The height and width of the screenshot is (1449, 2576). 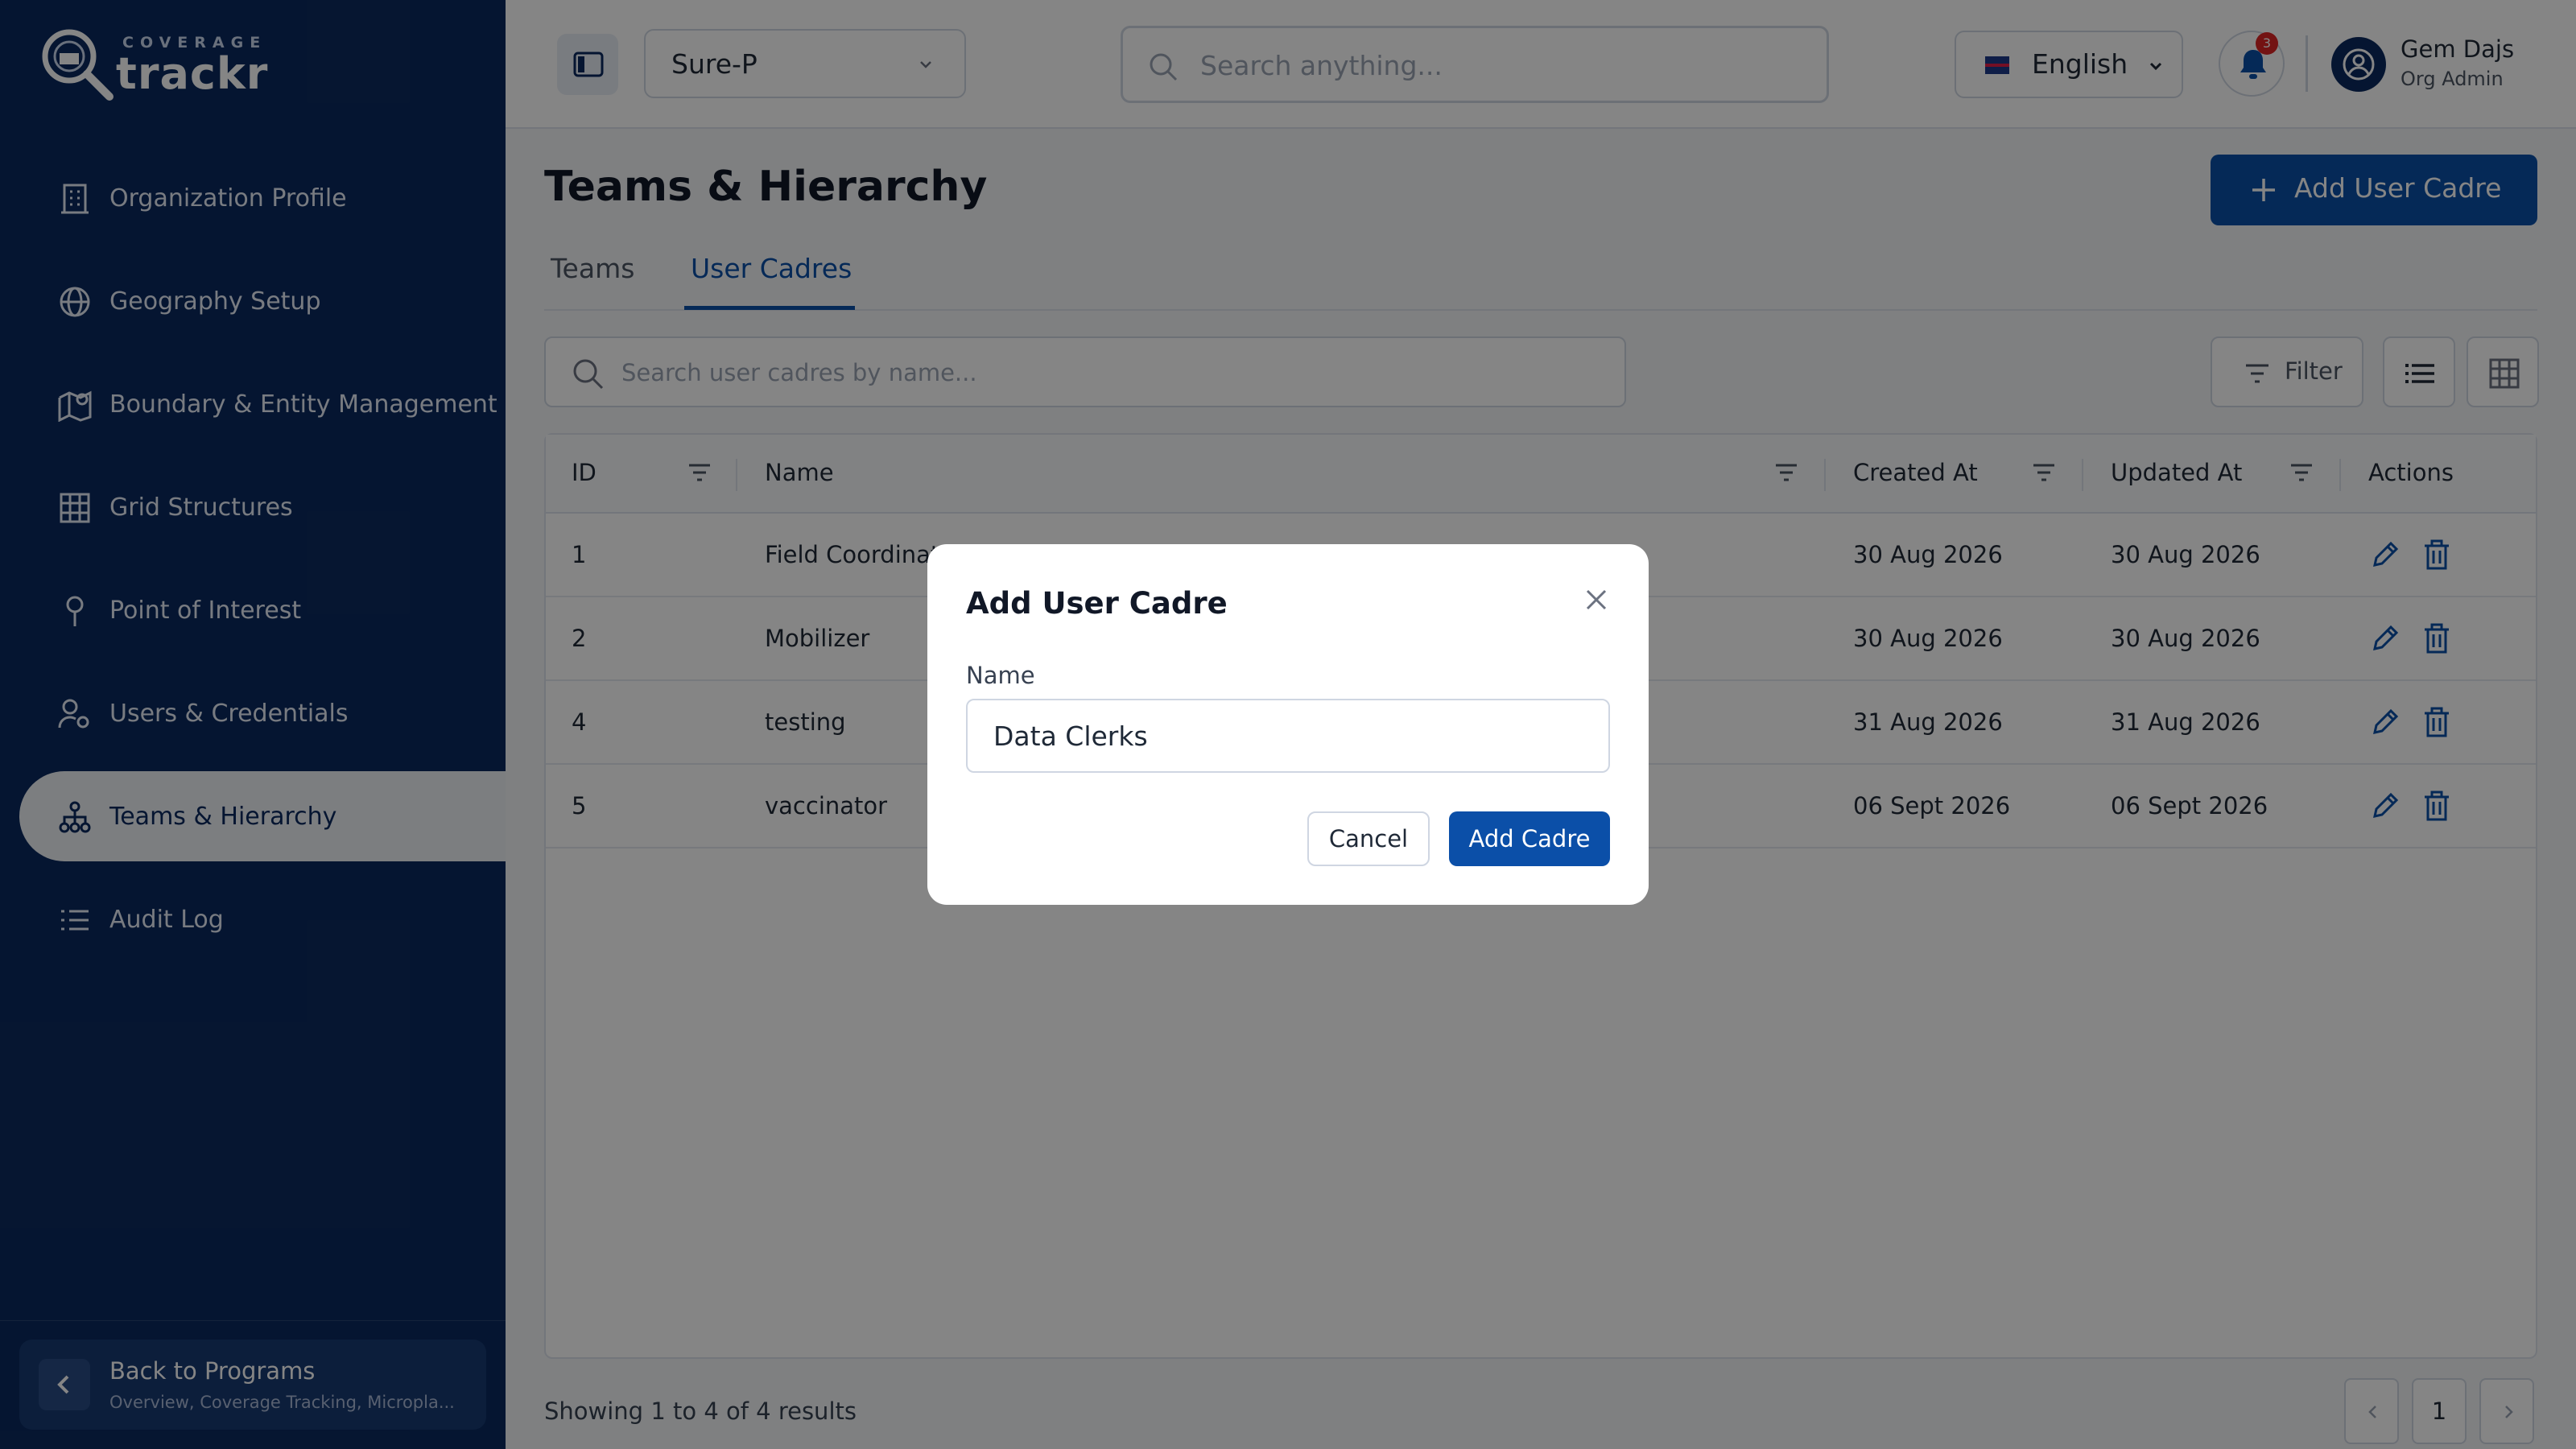 I want to click on close-icon, so click(x=1596, y=599).